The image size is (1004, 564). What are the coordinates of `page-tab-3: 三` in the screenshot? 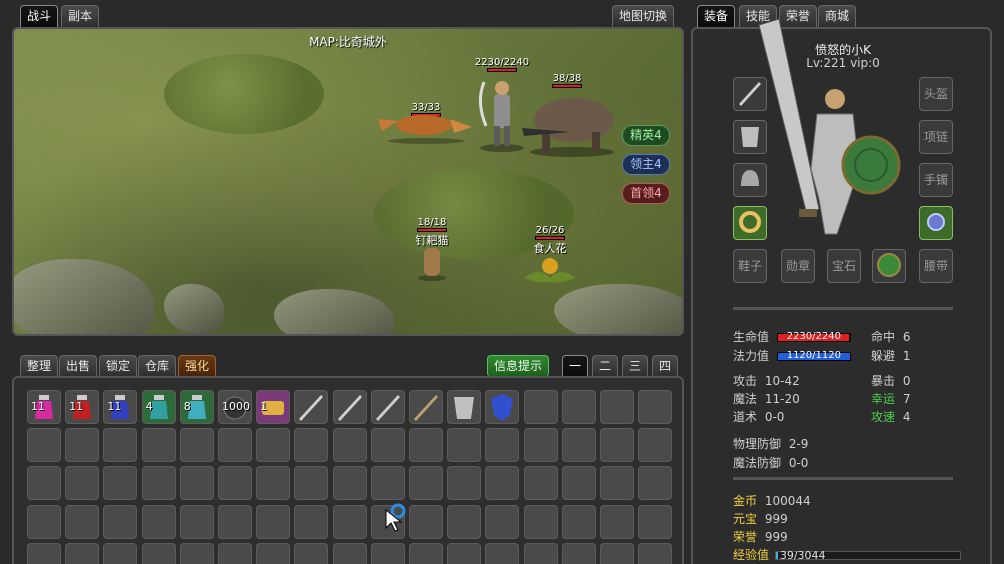 It's located at (635, 366).